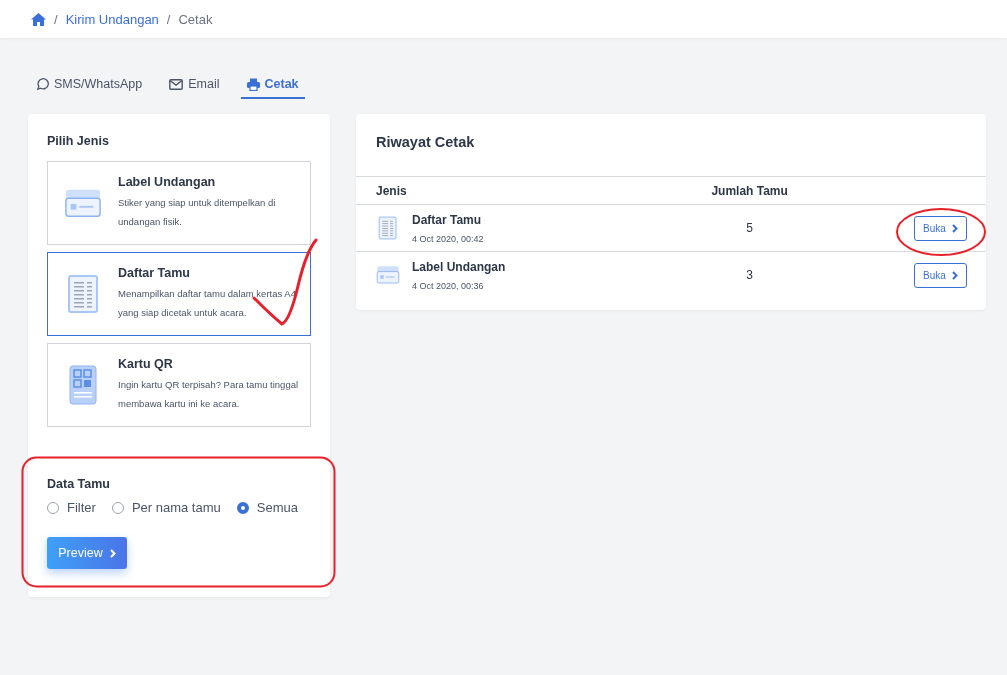  What do you see at coordinates (277, 507) in the screenshot?
I see `radio-label: Semua` at bounding box center [277, 507].